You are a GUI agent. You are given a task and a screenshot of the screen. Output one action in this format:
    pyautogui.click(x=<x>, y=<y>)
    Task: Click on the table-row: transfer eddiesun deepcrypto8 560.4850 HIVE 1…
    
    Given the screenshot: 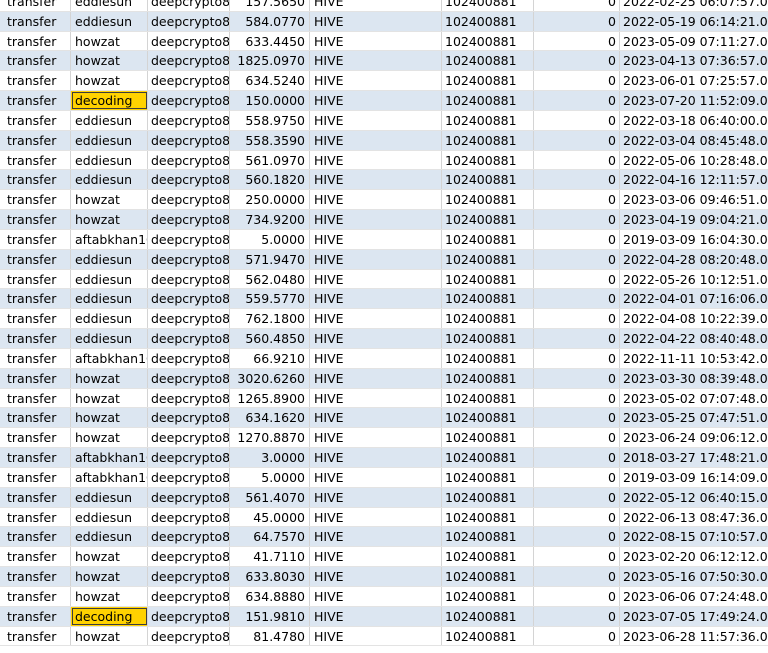 What is the action you would take?
    pyautogui.click(x=384, y=339)
    